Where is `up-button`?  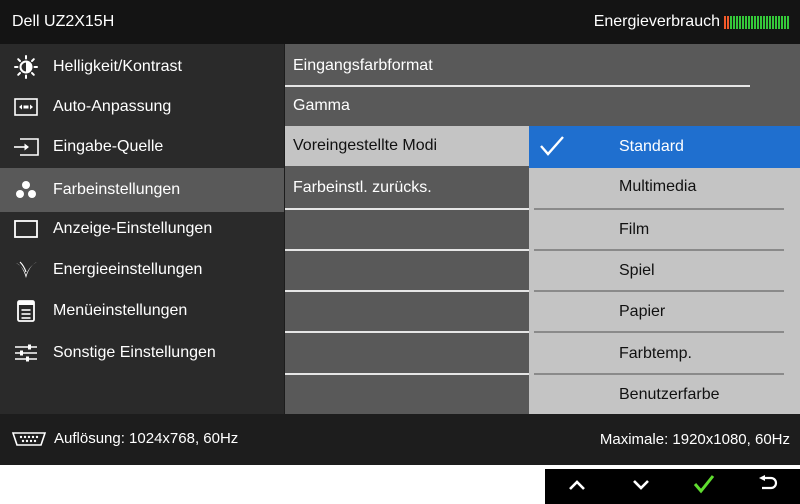
up-button is located at coordinates (577, 486).